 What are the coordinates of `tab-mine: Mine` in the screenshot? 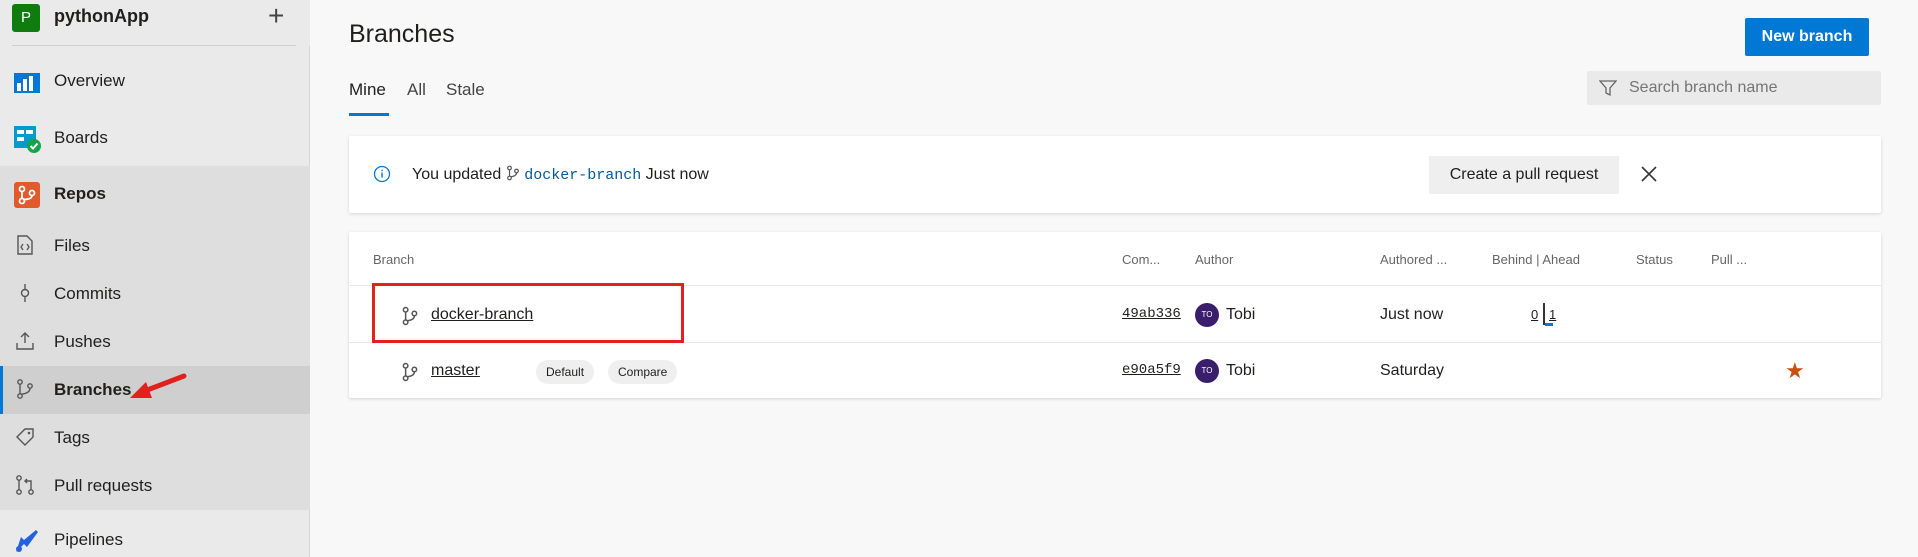 It's located at (367, 90).